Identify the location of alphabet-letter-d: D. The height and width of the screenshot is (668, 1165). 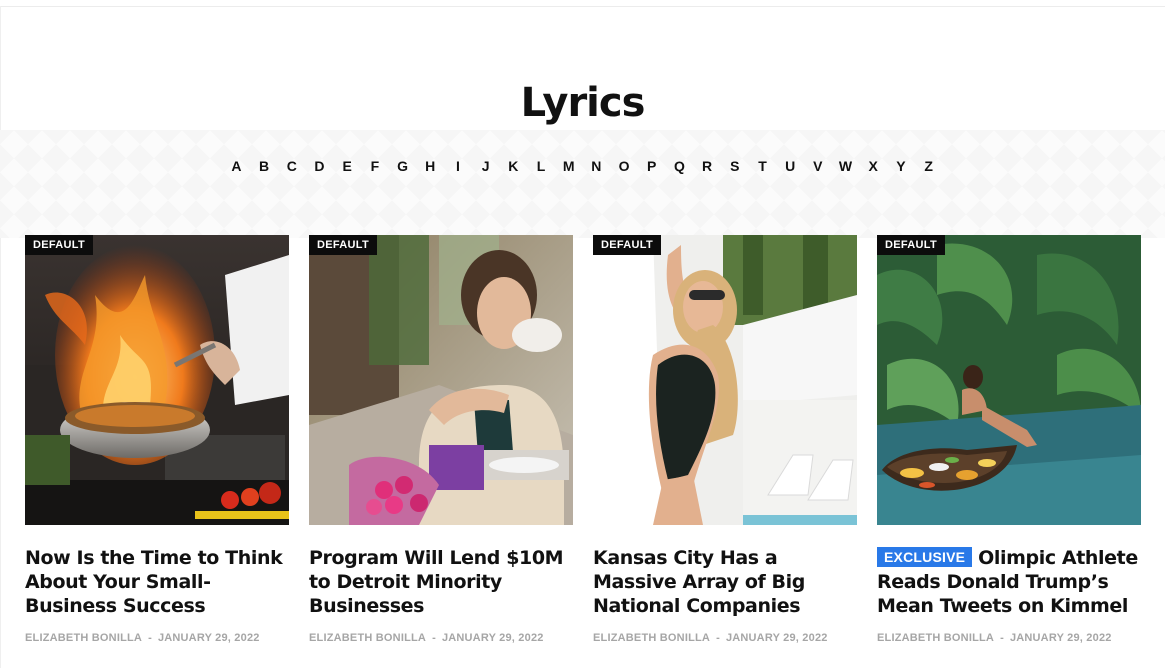
(320, 166).